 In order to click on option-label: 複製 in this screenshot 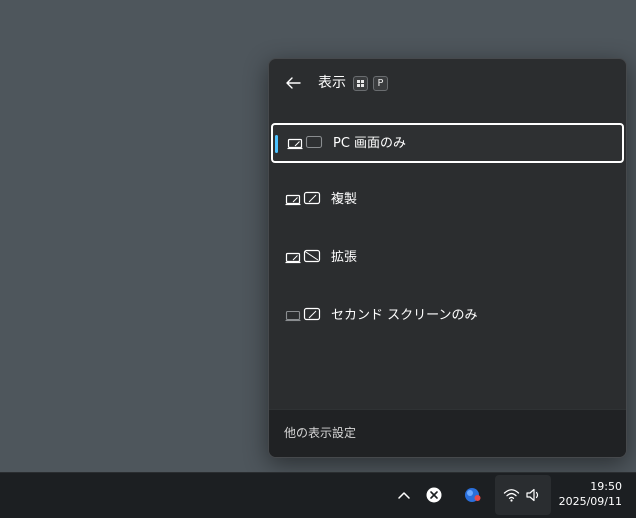, I will do `click(344, 199)`.